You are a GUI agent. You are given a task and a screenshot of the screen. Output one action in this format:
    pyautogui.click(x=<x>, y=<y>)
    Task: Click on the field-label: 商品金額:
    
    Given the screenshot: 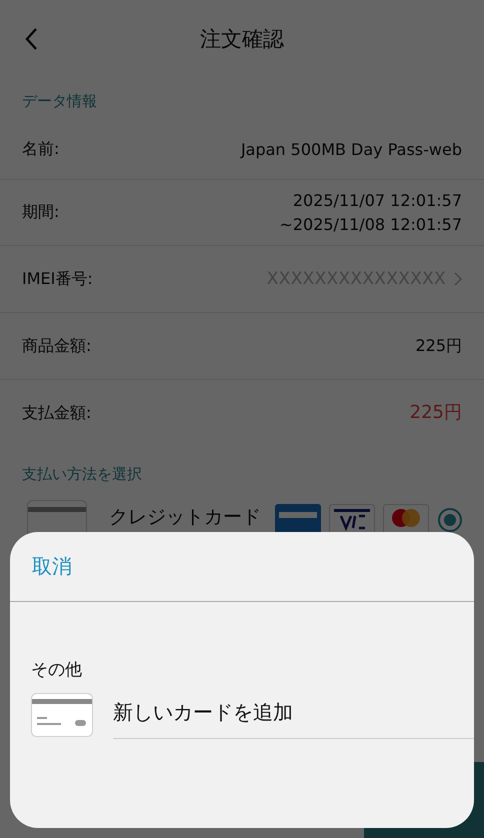 What is the action you would take?
    pyautogui.click(x=57, y=346)
    